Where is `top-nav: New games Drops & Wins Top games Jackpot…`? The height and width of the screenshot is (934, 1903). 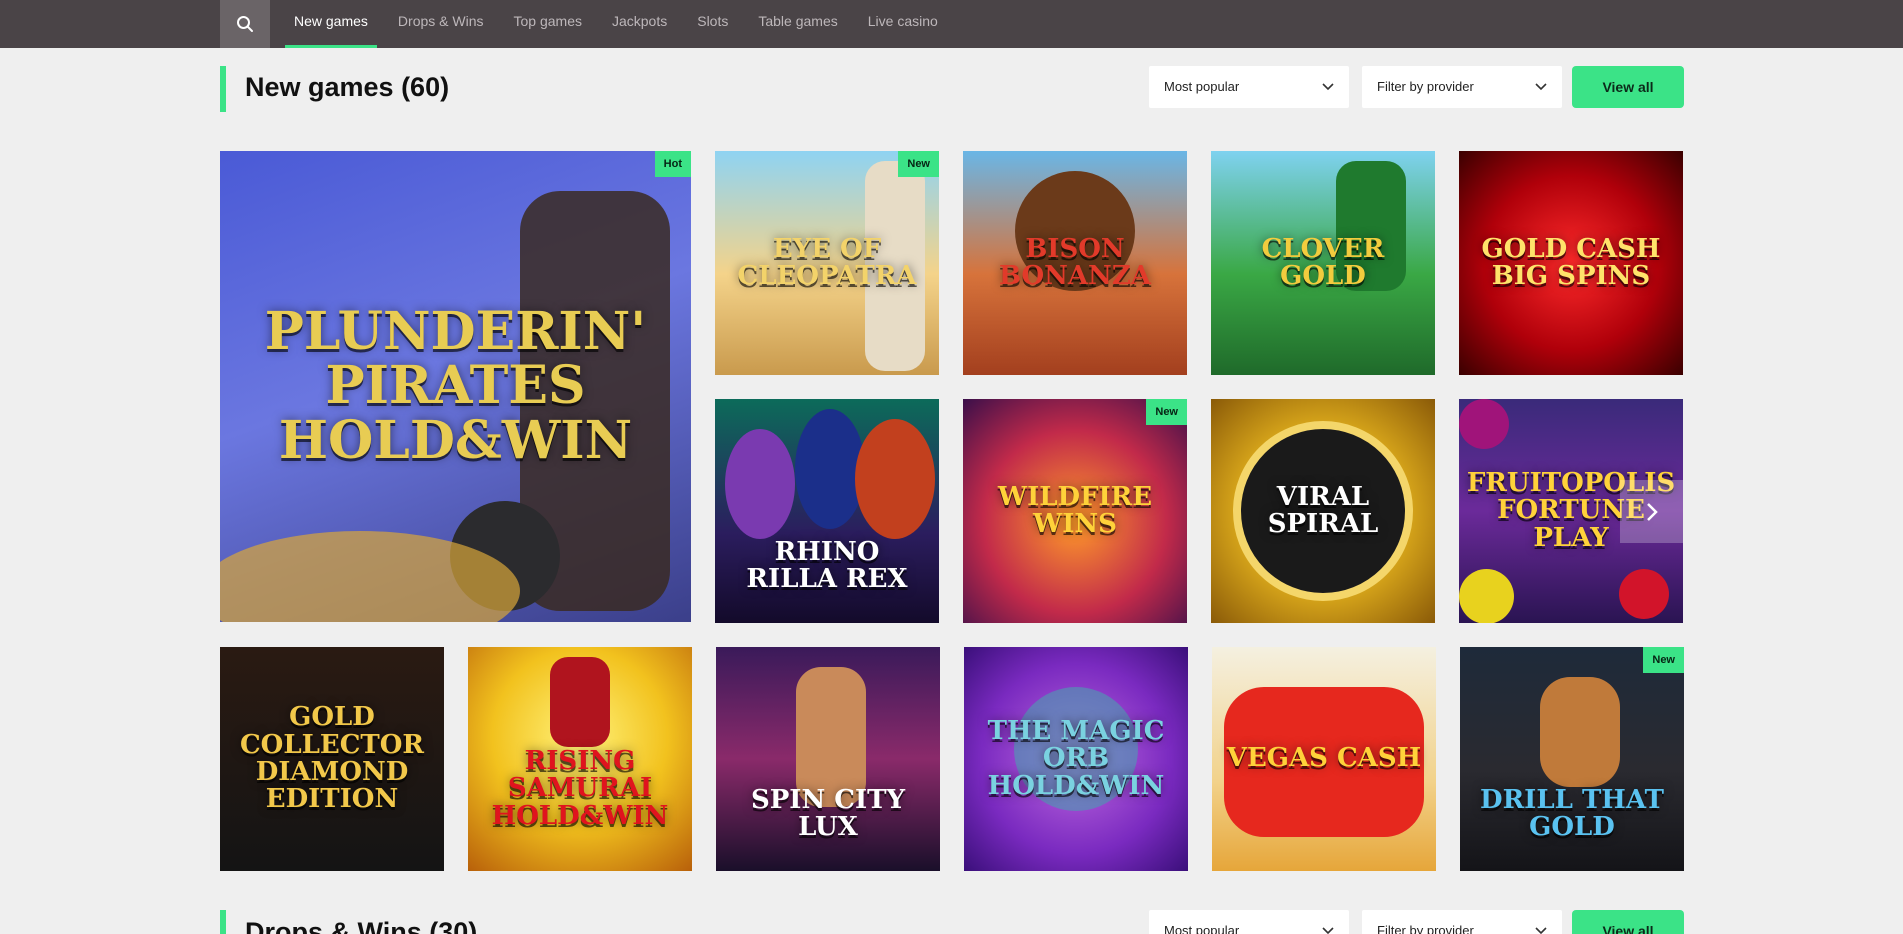
top-nav: New games Drops & Wins Top games Jackpot… is located at coordinates (951, 24).